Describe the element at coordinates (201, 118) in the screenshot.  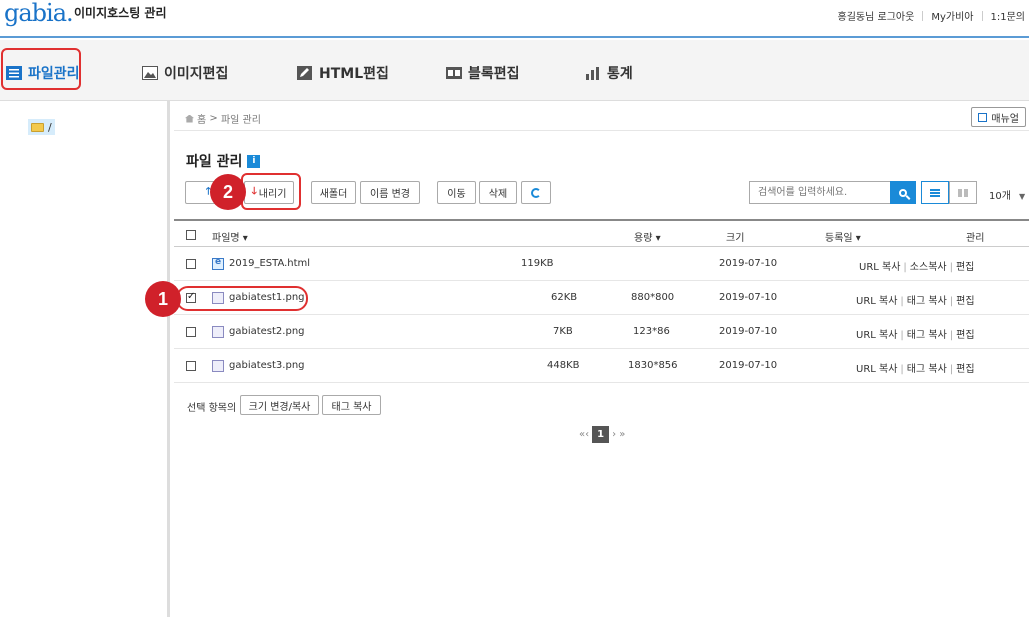
I see `breadcrumb-home: 홈` at that location.